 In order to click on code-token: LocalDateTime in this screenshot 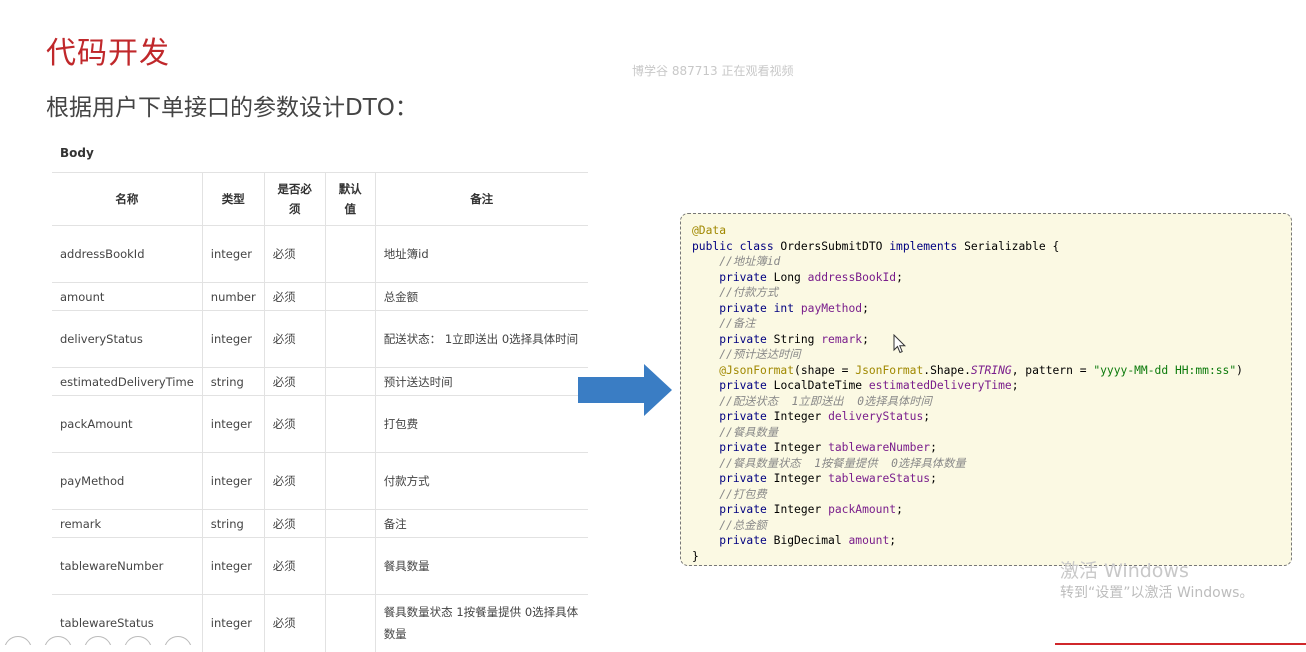, I will do `click(821, 385)`.